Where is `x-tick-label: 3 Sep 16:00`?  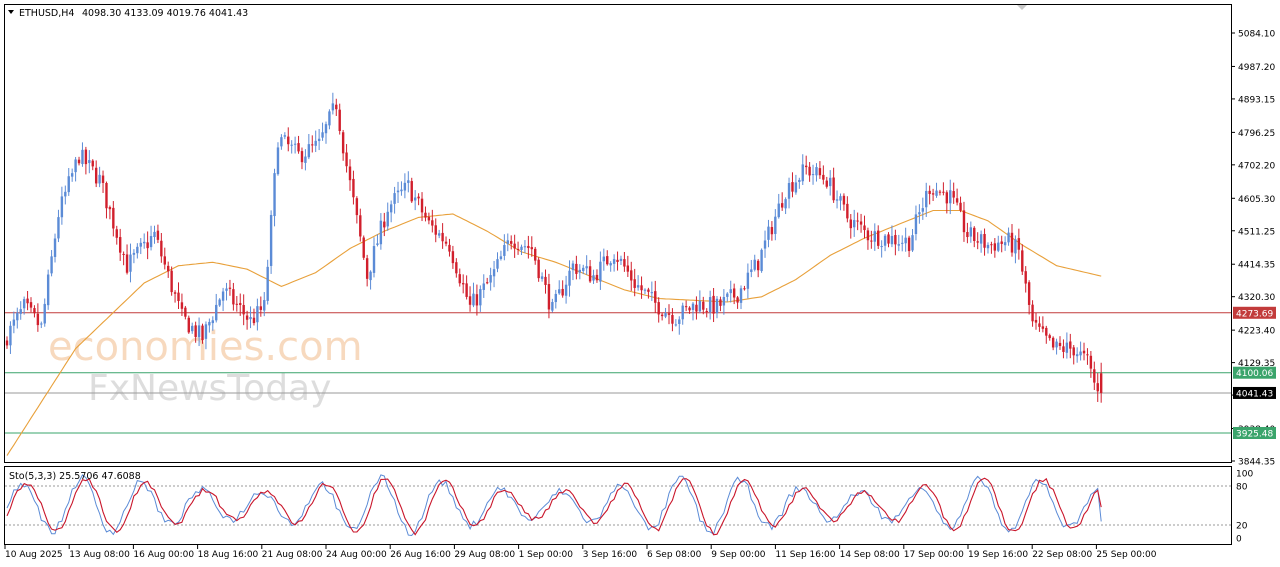 x-tick-label: 3 Sep 16:00 is located at coordinates (610, 555).